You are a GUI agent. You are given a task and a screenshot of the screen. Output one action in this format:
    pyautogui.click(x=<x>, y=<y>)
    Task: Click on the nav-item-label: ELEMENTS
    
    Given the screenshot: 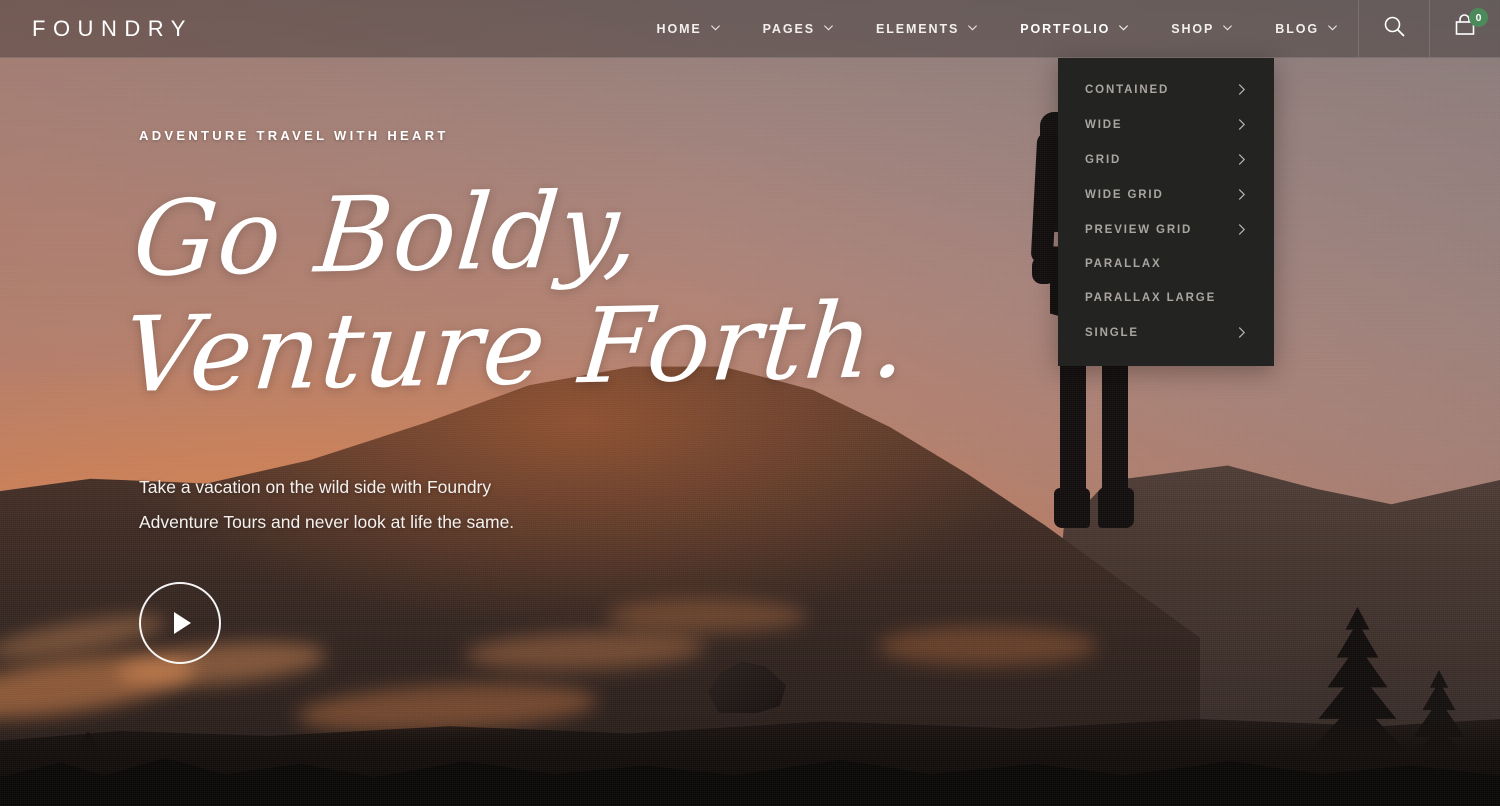 What is the action you would take?
    pyautogui.click(x=917, y=28)
    